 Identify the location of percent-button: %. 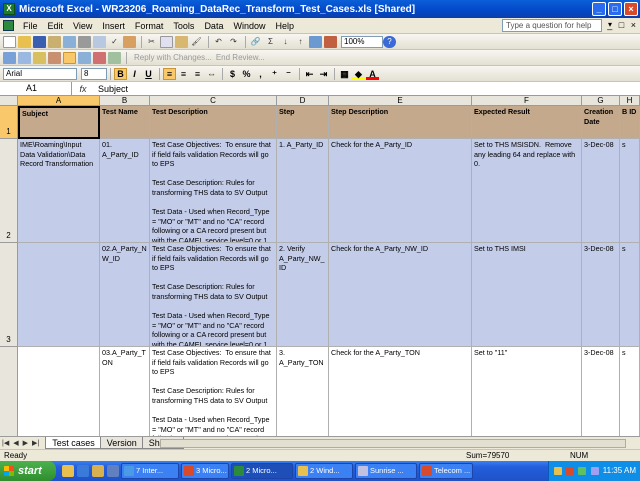
(246, 74).